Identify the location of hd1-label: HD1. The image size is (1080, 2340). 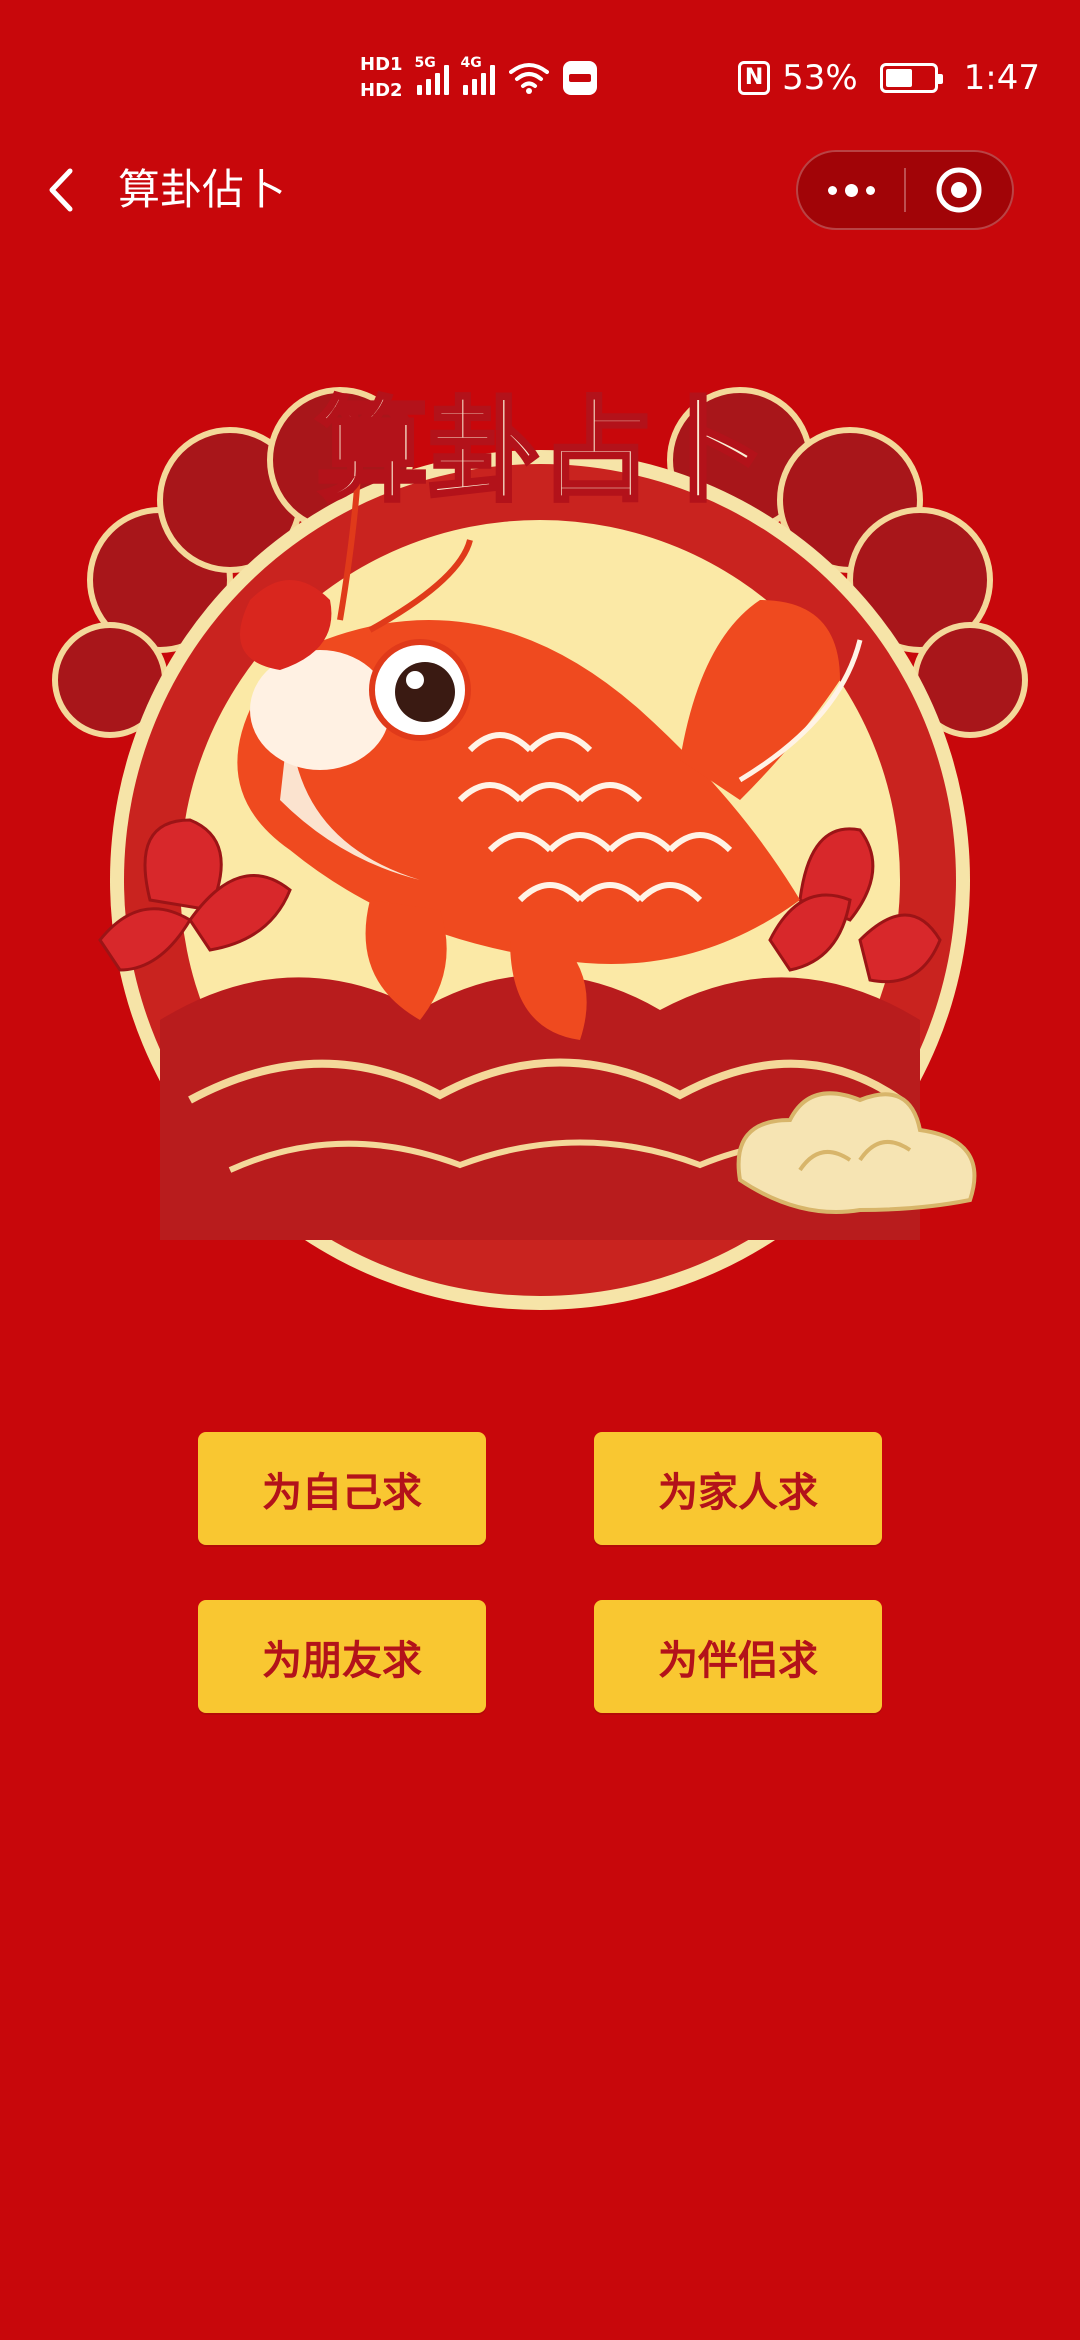
(381, 64).